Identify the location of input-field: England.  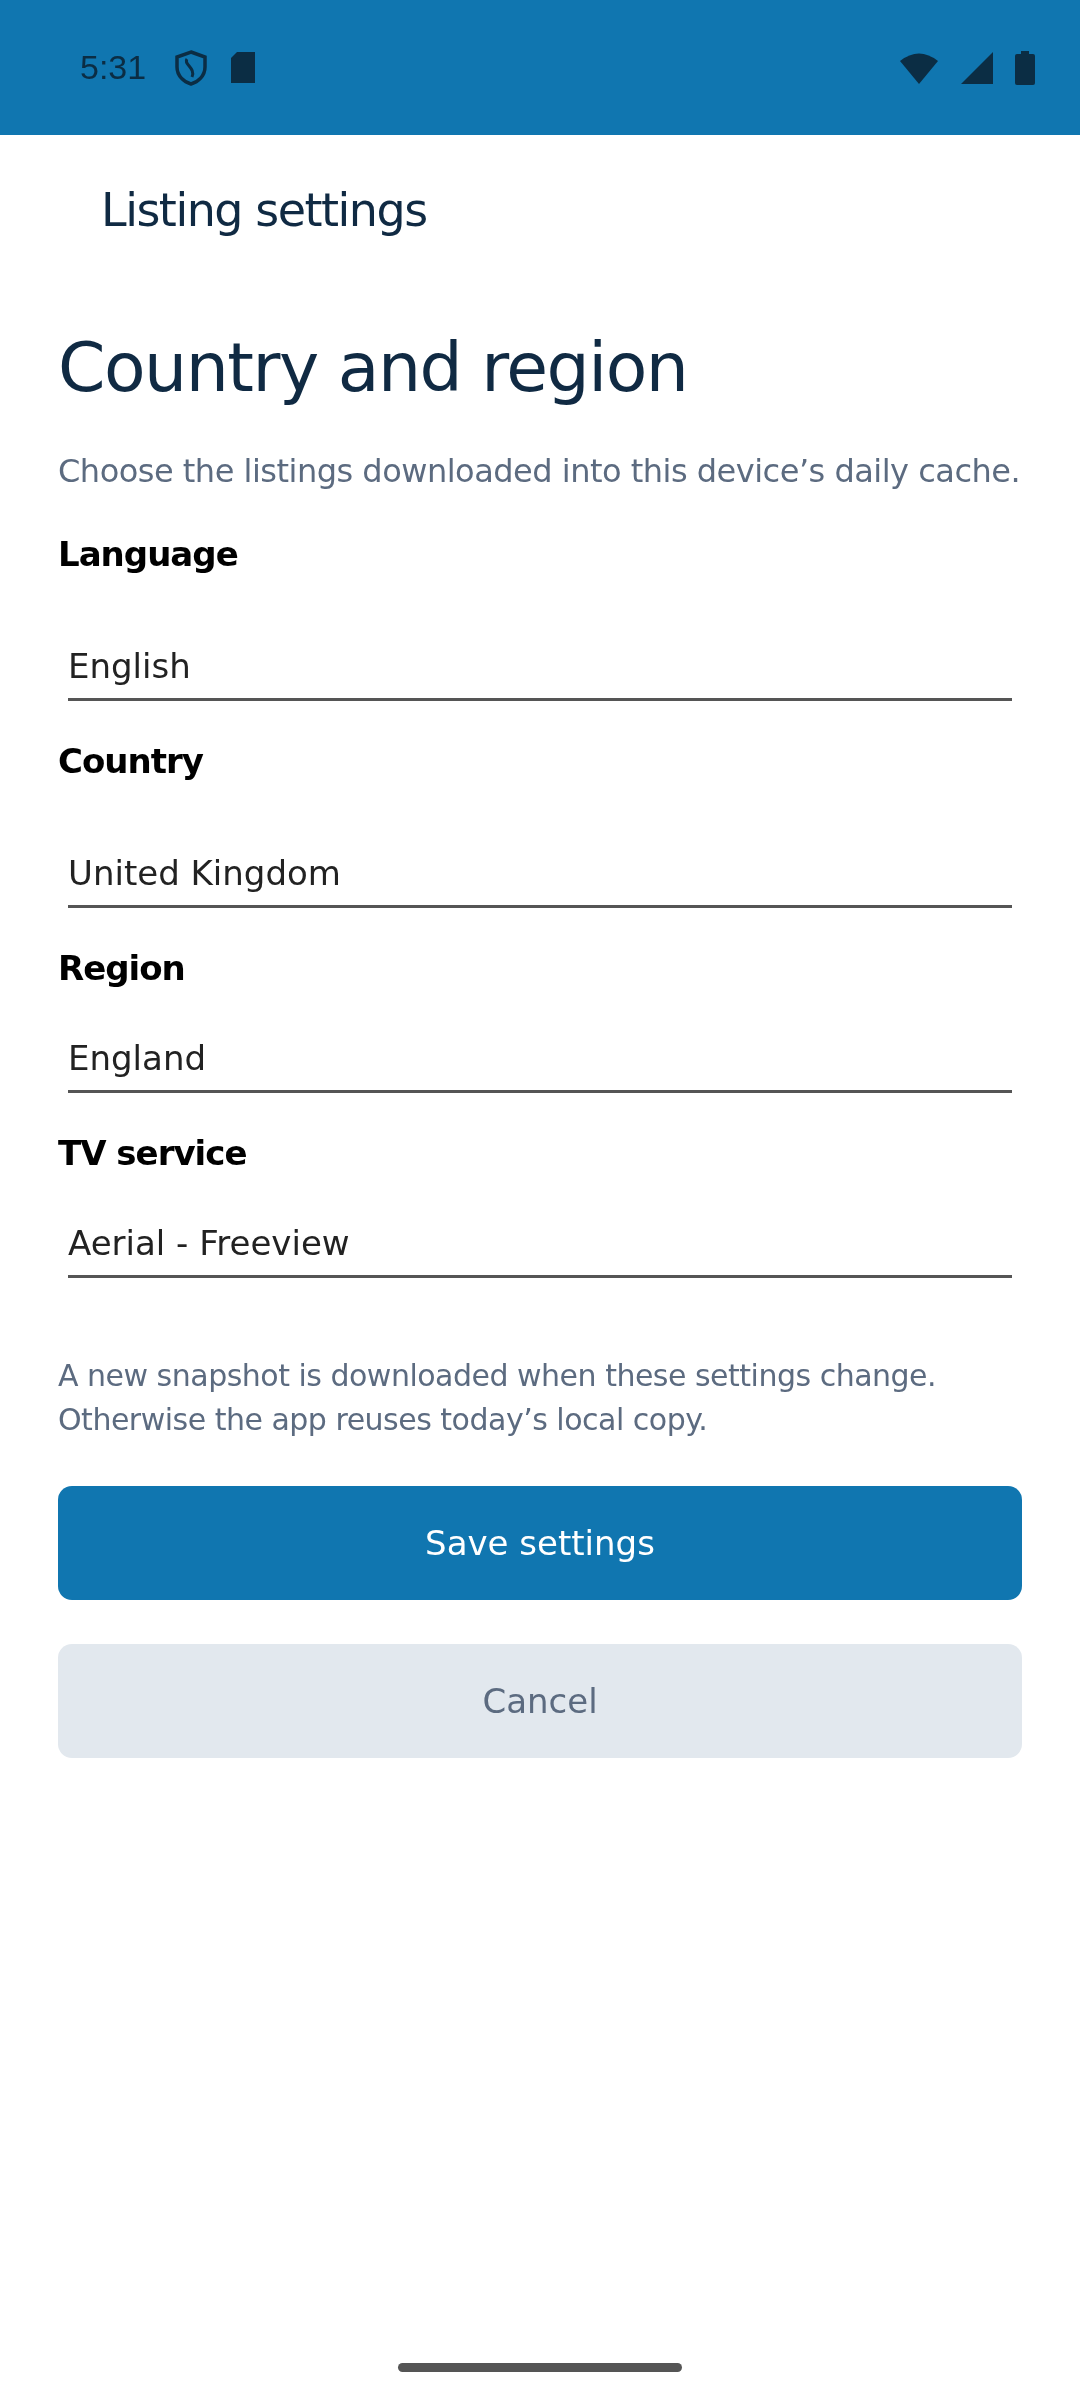
(540, 1065).